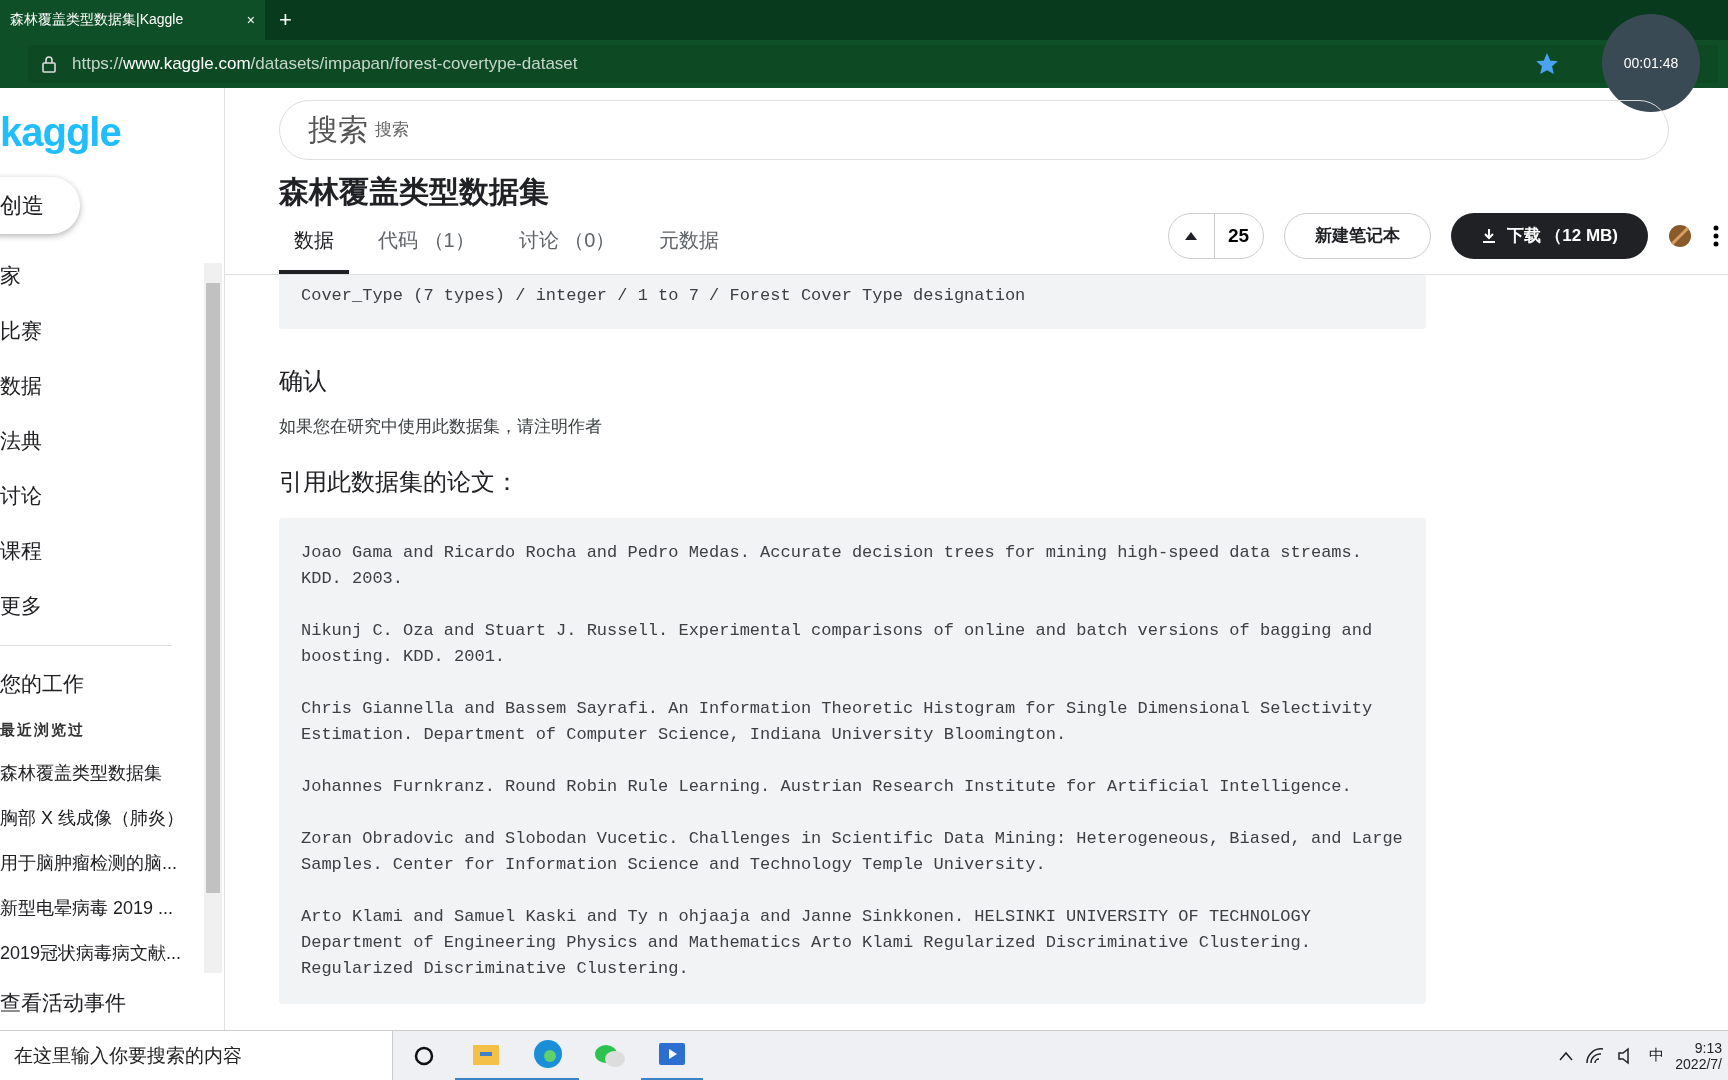 The width and height of the screenshot is (1728, 1080). Describe the element at coordinates (196, 1055) in the screenshot. I see `taskbar-search-field: 在这里输入你要搜索的内容` at that location.